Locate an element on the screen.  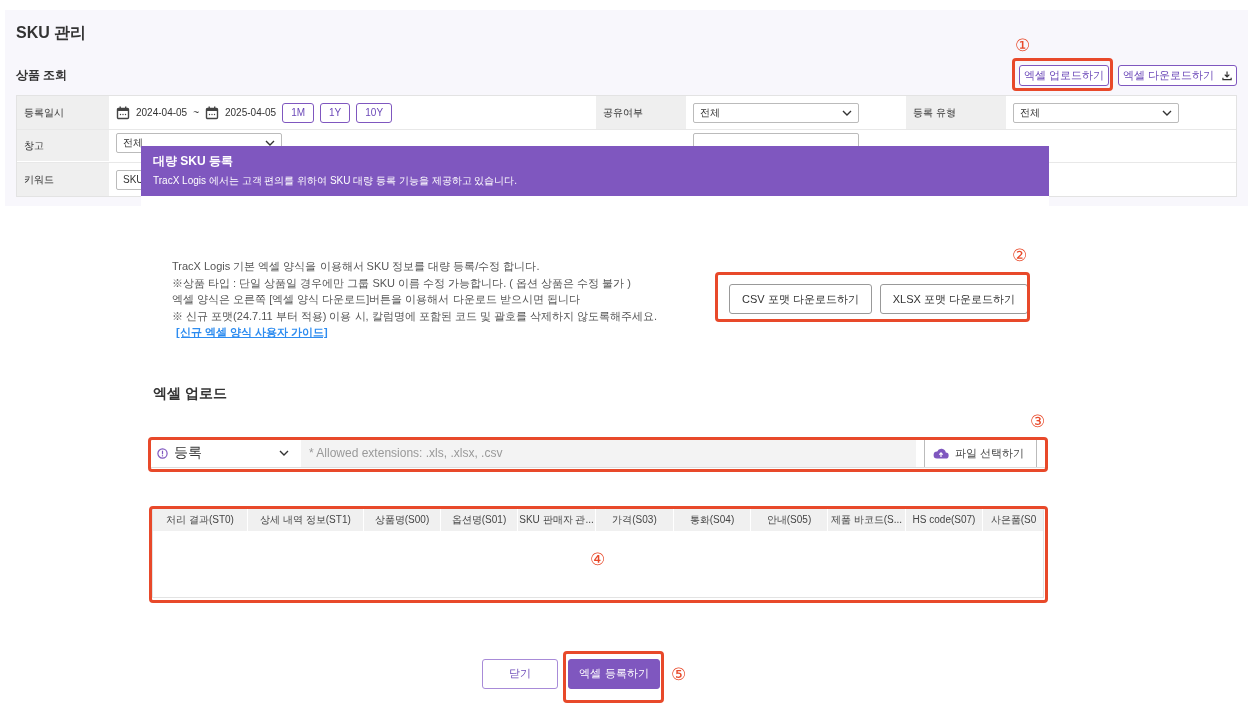
column-header: 사은품(S0 is located at coordinates (1013, 519).